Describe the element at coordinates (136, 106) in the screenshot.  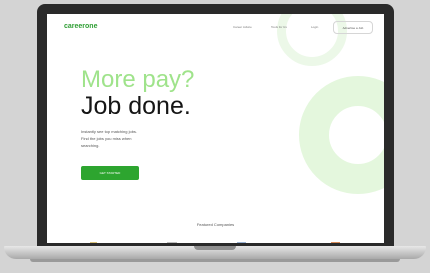
I see `hero-headline-secondary: Job done.` at that location.